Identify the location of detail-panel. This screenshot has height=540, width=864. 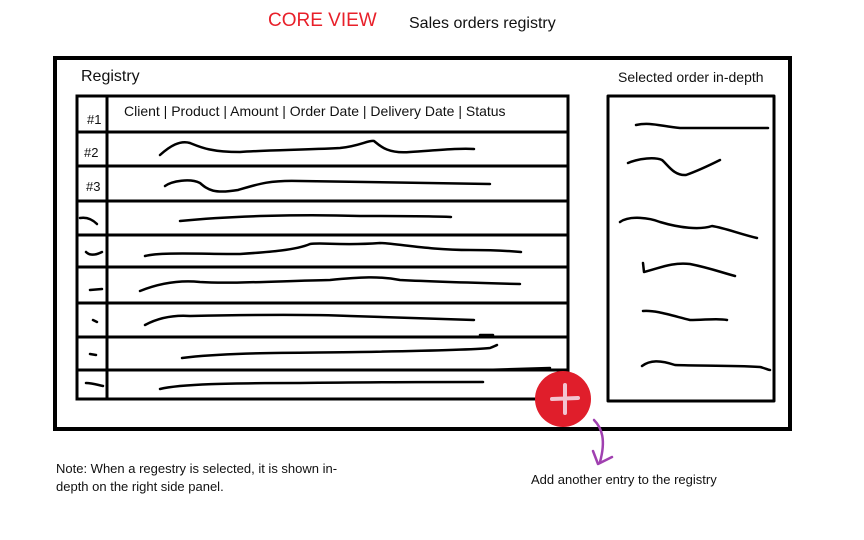
(691, 248).